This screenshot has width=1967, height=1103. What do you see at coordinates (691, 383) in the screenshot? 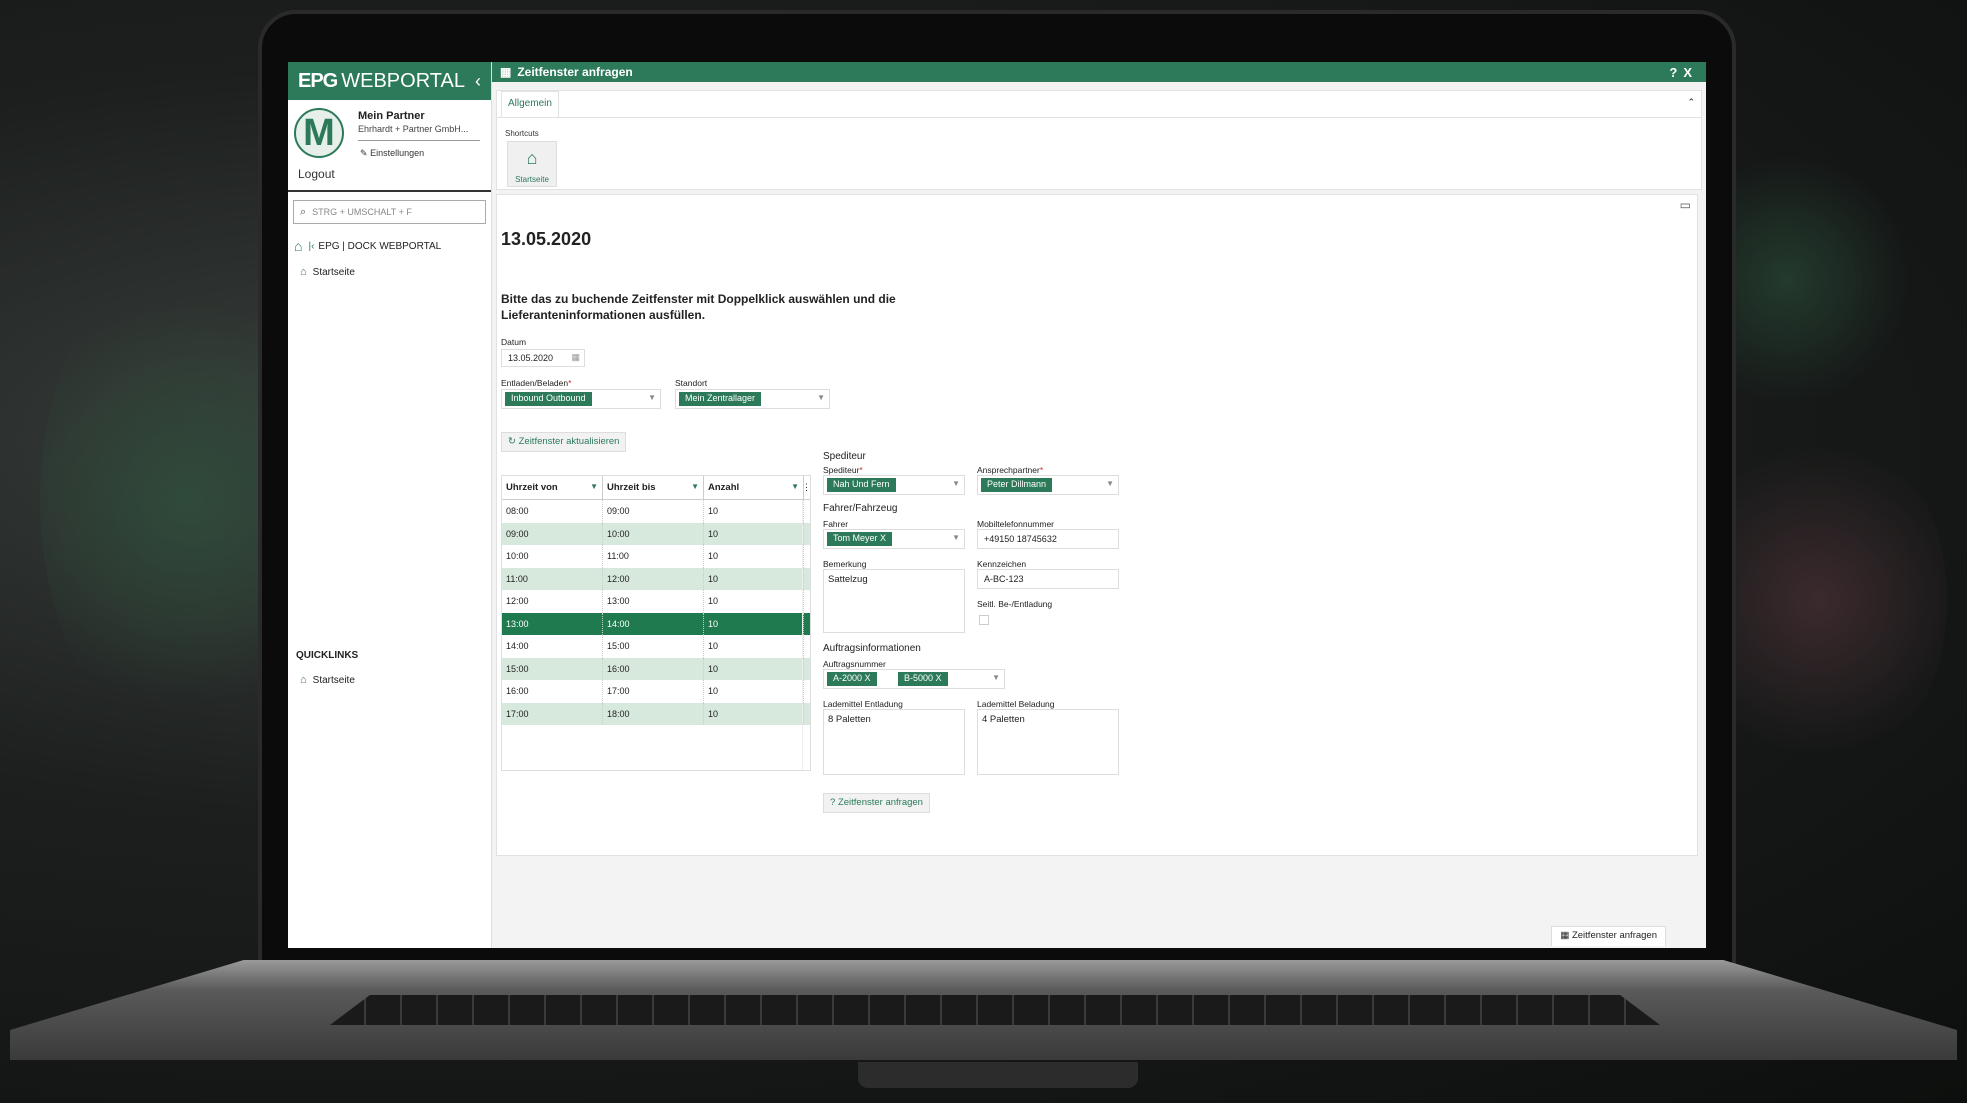
I see `standort-label: Standort` at bounding box center [691, 383].